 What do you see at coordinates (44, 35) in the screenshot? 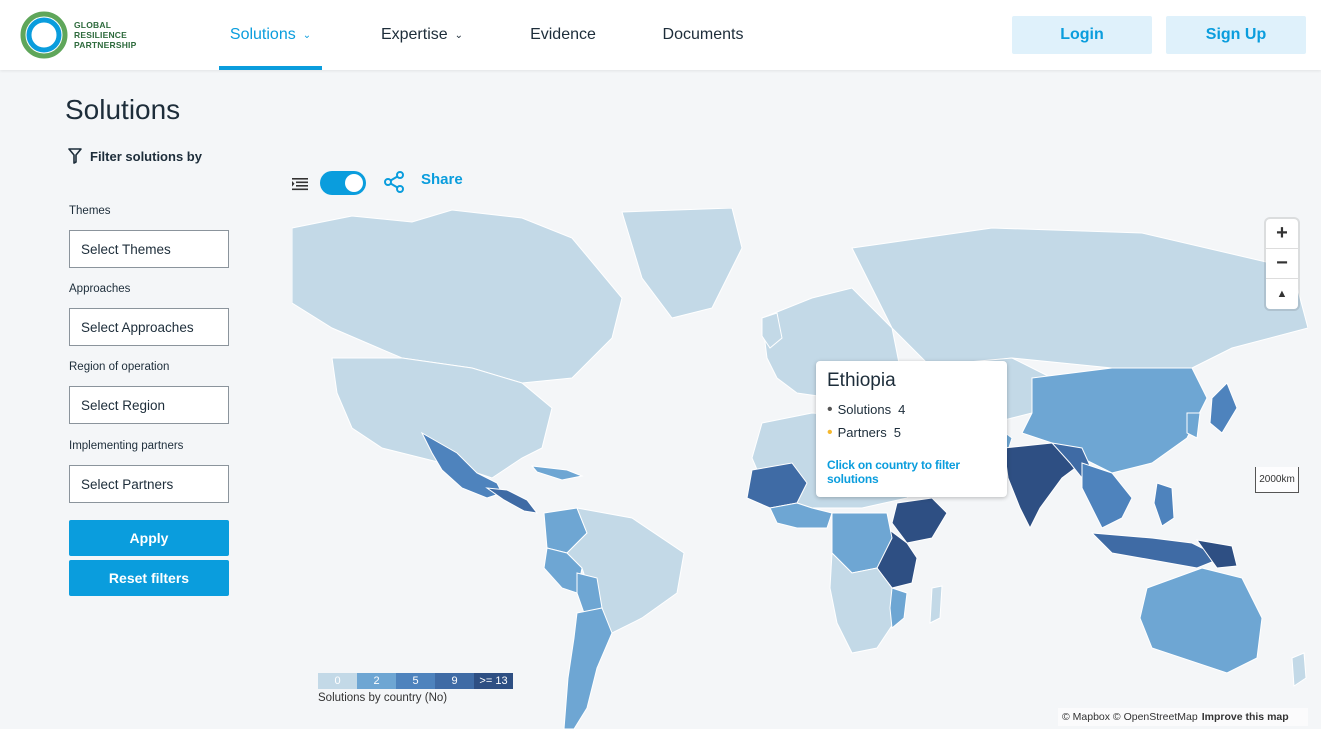
I see `logo-ring-icon` at bounding box center [44, 35].